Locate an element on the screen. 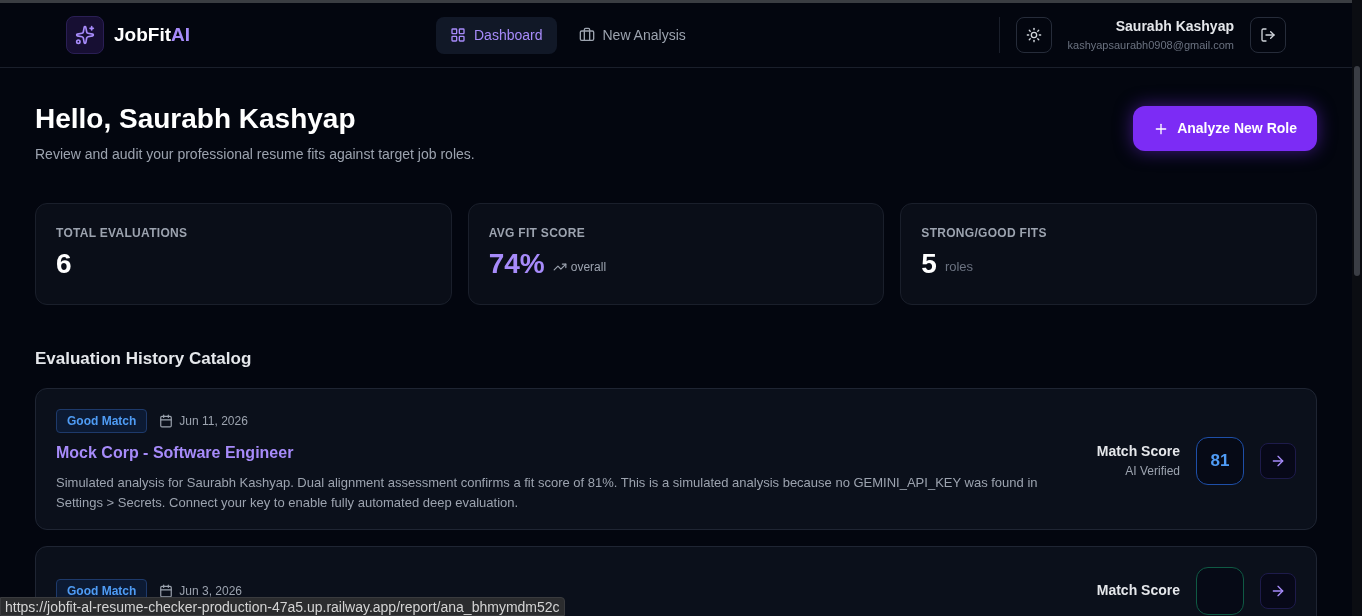  greeting-subtitle: Review and audit your professional resume fits against target job roles. is located at coordinates (255, 154).